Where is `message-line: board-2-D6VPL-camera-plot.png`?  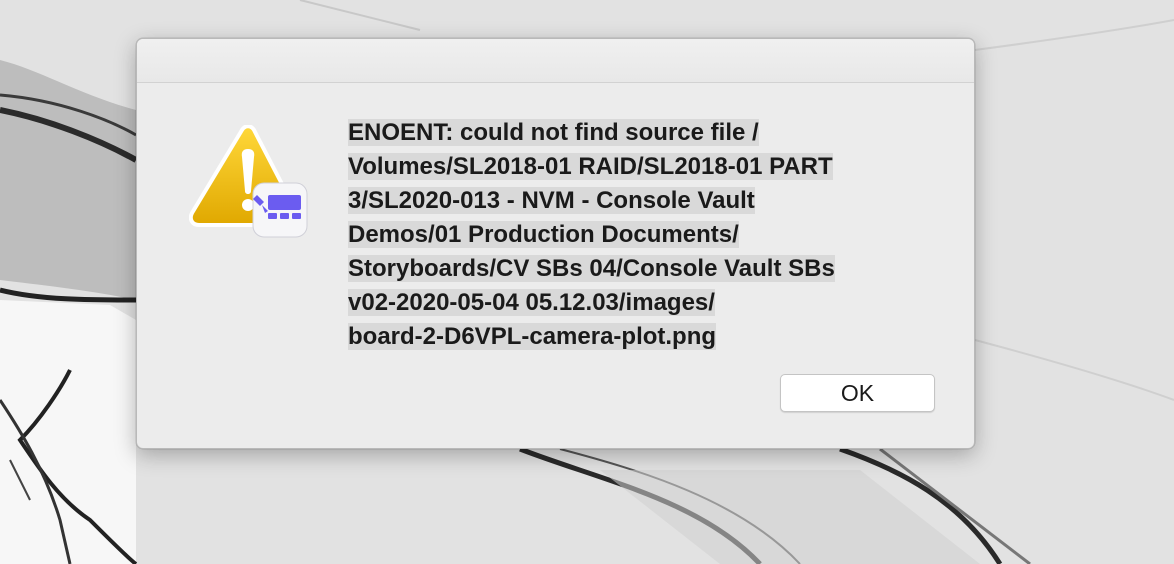
message-line: board-2-D6VPL-camera-plot.png is located at coordinates (532, 336).